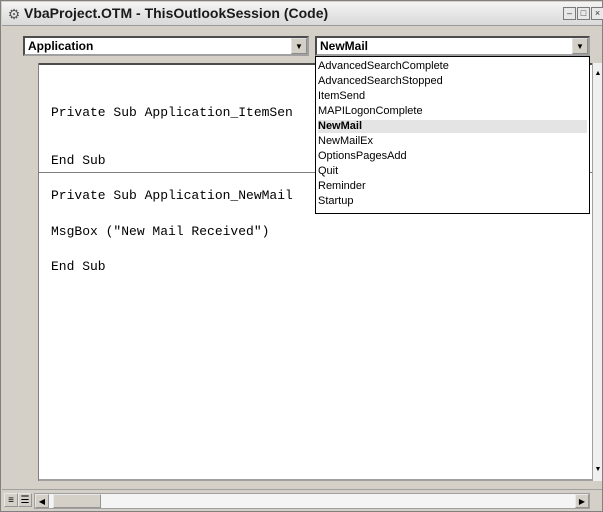 This screenshot has height=512, width=603. What do you see at coordinates (42, 501) in the screenshot?
I see `scroll-left-icon: ◀` at bounding box center [42, 501].